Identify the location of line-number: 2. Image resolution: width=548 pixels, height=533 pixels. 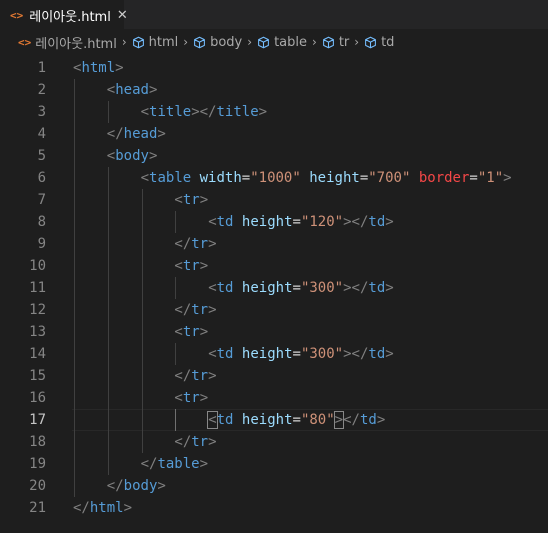
(41, 90).